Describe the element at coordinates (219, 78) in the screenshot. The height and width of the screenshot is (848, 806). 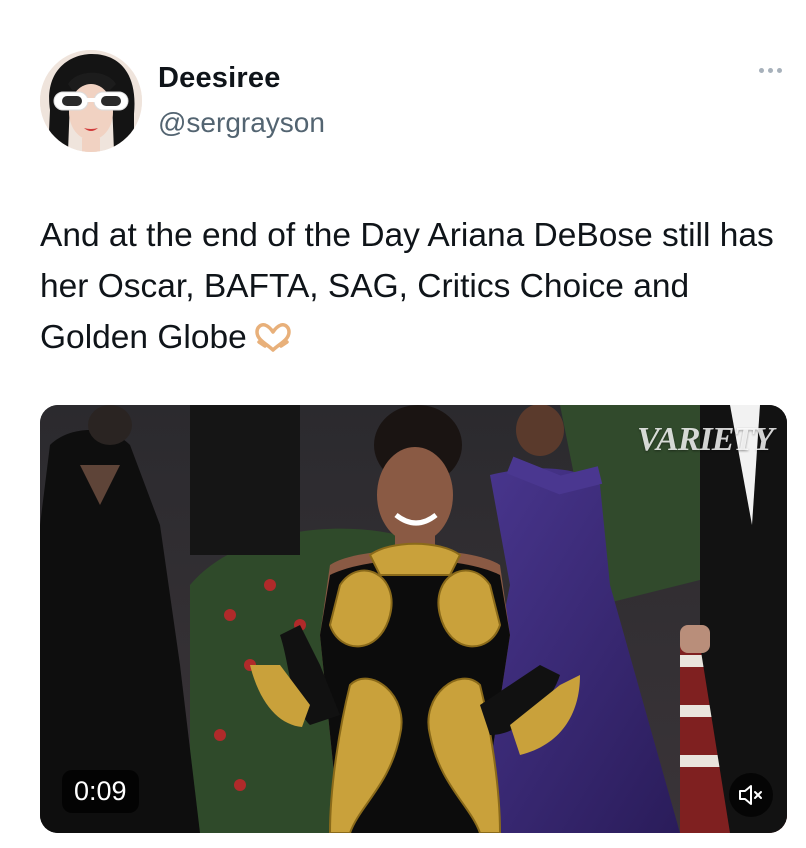
I see `display-name: Deesiree` at that location.